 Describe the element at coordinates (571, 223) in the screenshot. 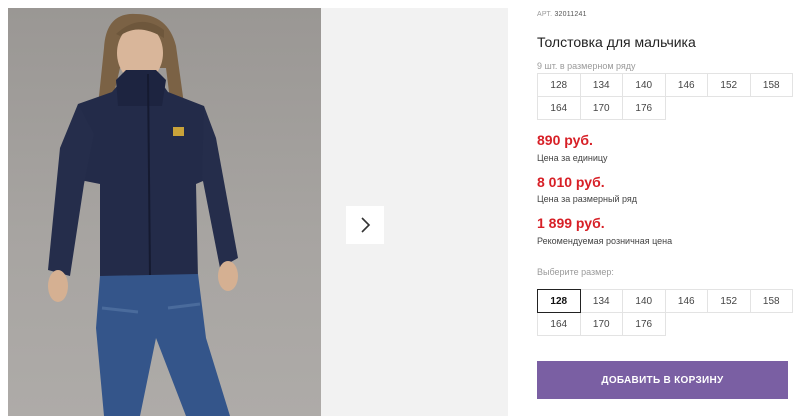

I see `retail-price: 1 899 руб.` at that location.